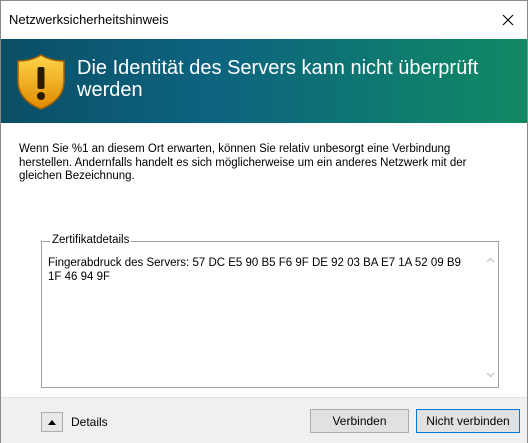 Image resolution: width=528 pixels, height=443 pixels. I want to click on details-label: Details, so click(89, 422).